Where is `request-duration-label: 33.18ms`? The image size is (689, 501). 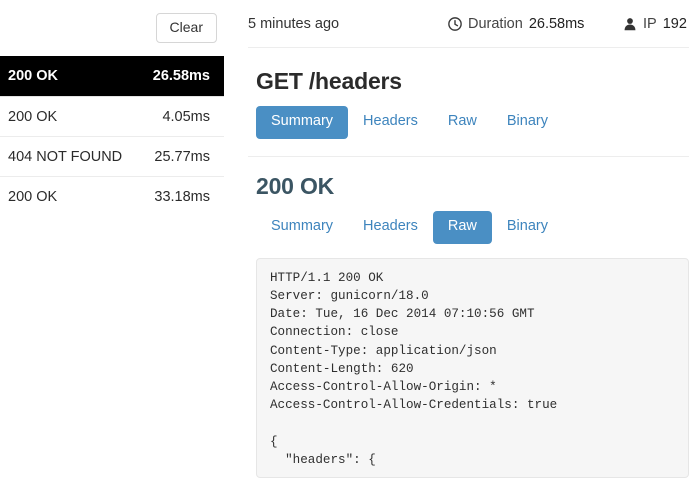 request-duration-label: 33.18ms is located at coordinates (182, 196).